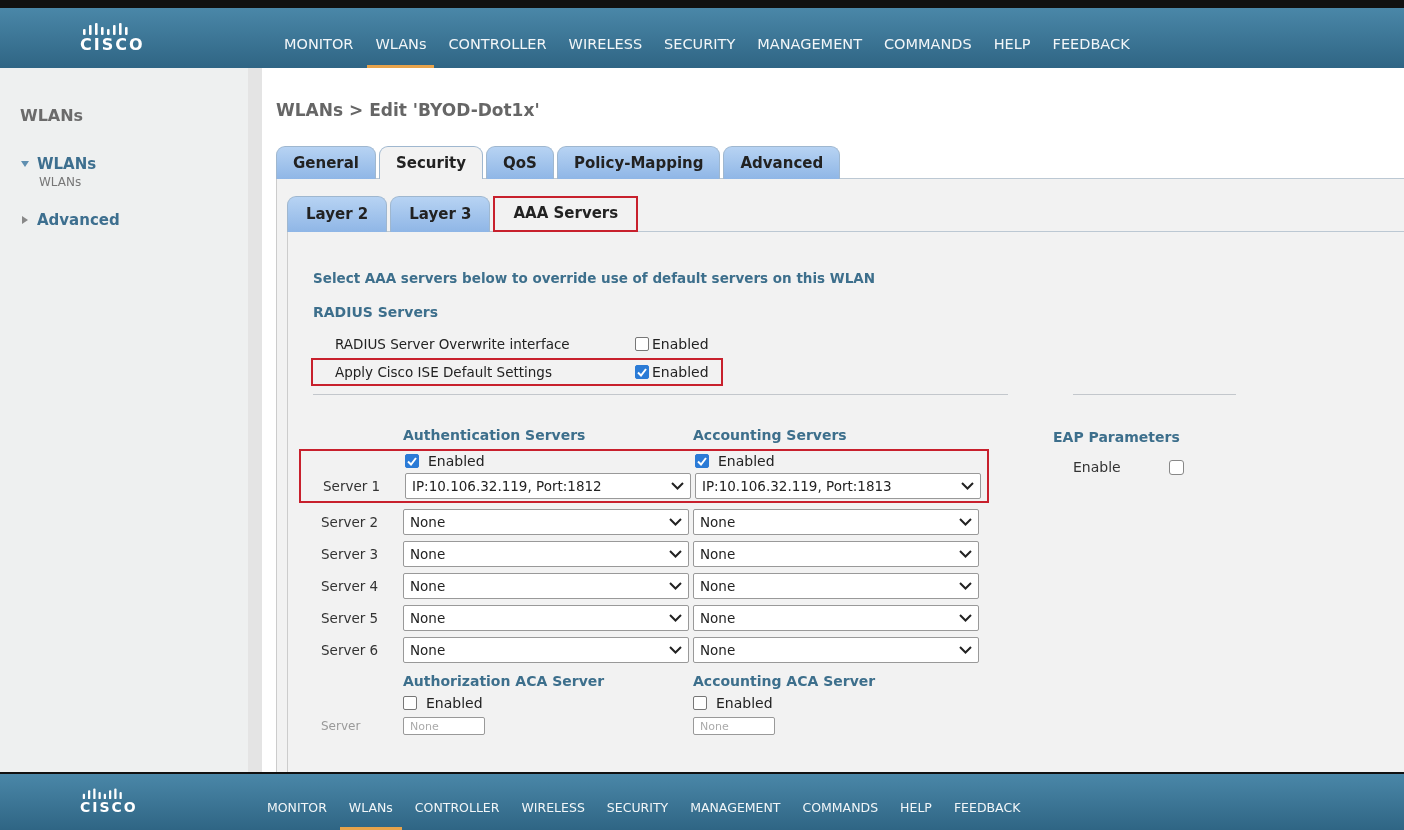  What do you see at coordinates (350, 586) in the screenshot?
I see `server-label: Server 4` at bounding box center [350, 586].